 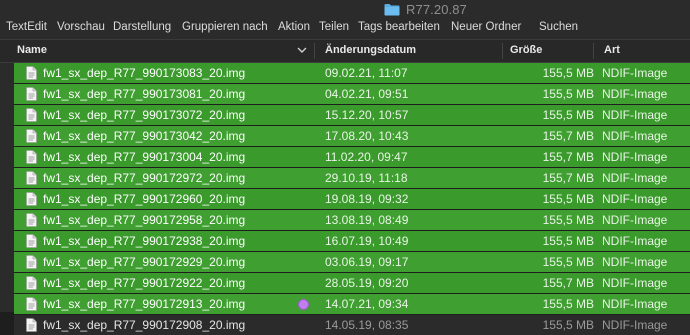 What do you see at coordinates (367, 325) in the screenshot?
I see `file-date: 14.05.19, 08:35` at bounding box center [367, 325].